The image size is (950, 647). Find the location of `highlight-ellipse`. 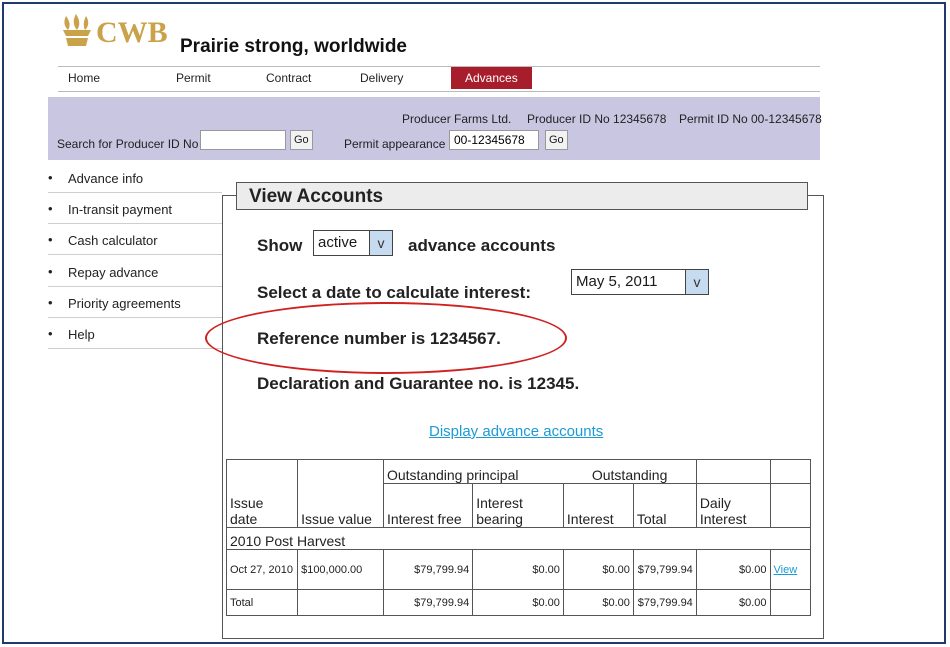

highlight-ellipse is located at coordinates (386, 338).